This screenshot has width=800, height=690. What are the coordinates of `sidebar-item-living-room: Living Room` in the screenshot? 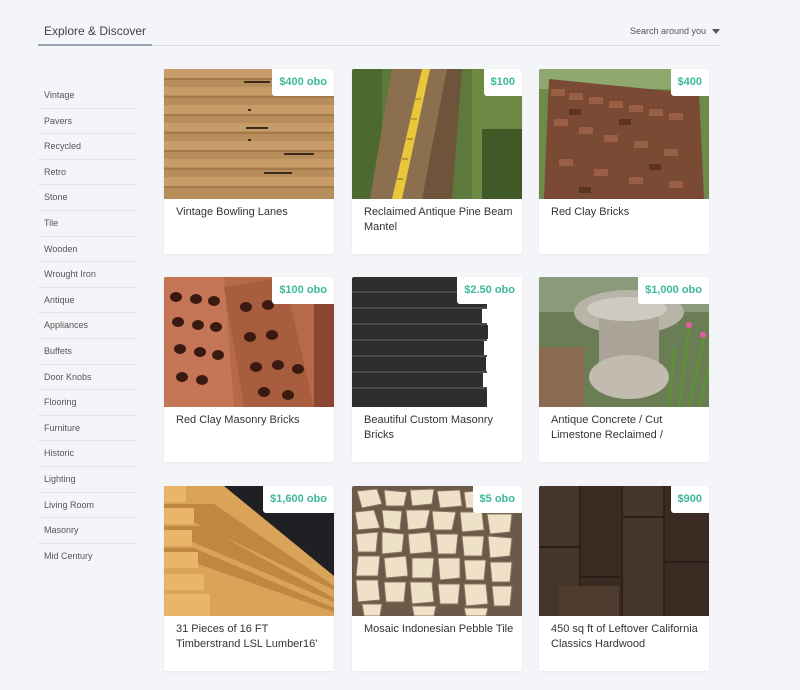 It's located at (87, 506).